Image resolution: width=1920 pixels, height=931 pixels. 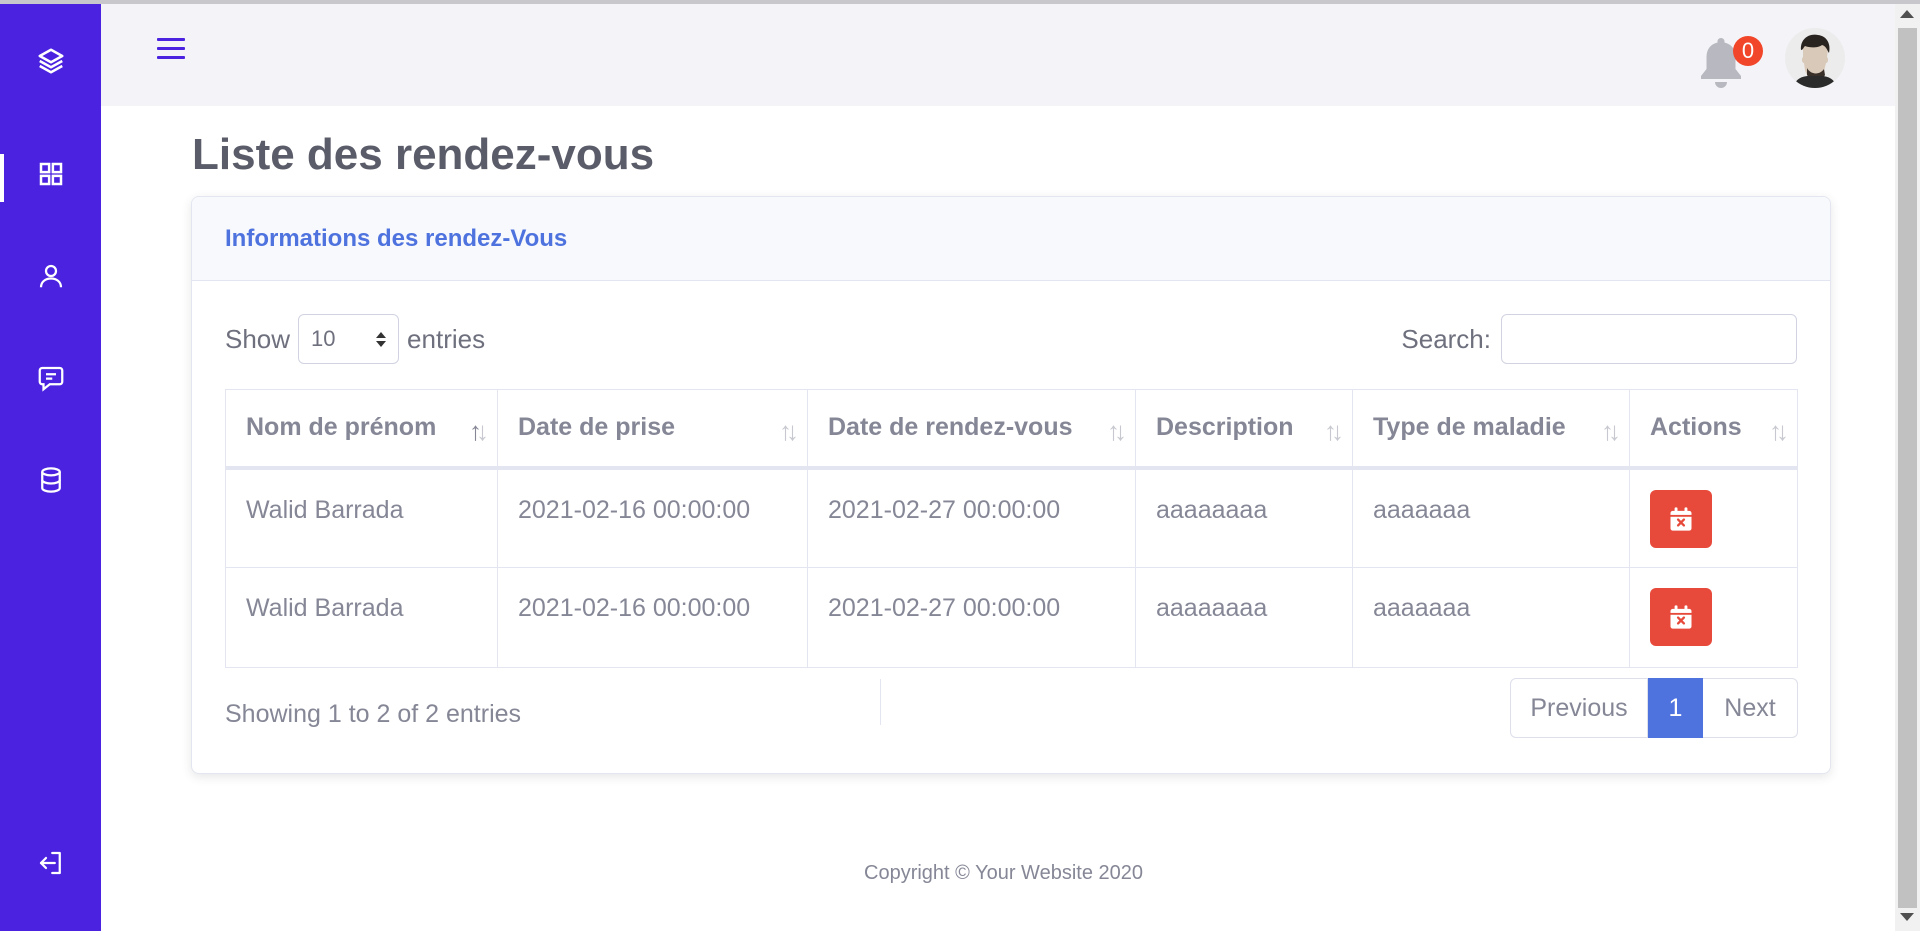 What do you see at coordinates (1011, 239) in the screenshot?
I see `card-header: Informations des rendez-Vous` at bounding box center [1011, 239].